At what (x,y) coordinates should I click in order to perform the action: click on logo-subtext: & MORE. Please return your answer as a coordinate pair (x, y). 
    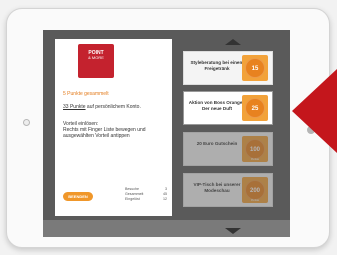
    Looking at the image, I should click on (96, 57).